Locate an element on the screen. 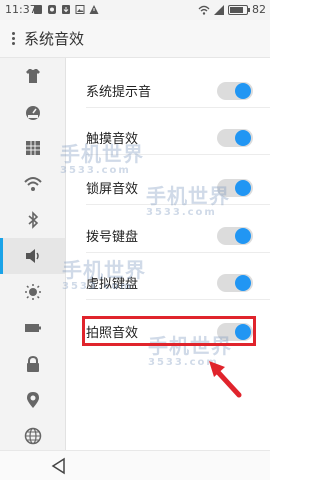 The image size is (320, 480). status-bar: 11:37 82 is located at coordinates (135, 10).